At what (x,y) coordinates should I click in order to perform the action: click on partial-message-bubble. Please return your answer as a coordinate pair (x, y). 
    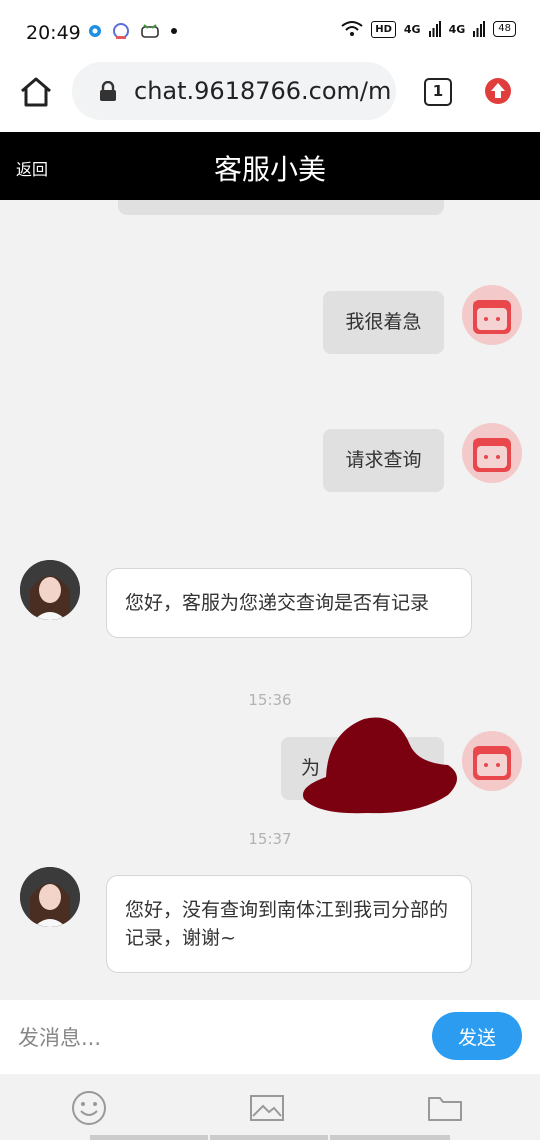
    Looking at the image, I should click on (281, 207).